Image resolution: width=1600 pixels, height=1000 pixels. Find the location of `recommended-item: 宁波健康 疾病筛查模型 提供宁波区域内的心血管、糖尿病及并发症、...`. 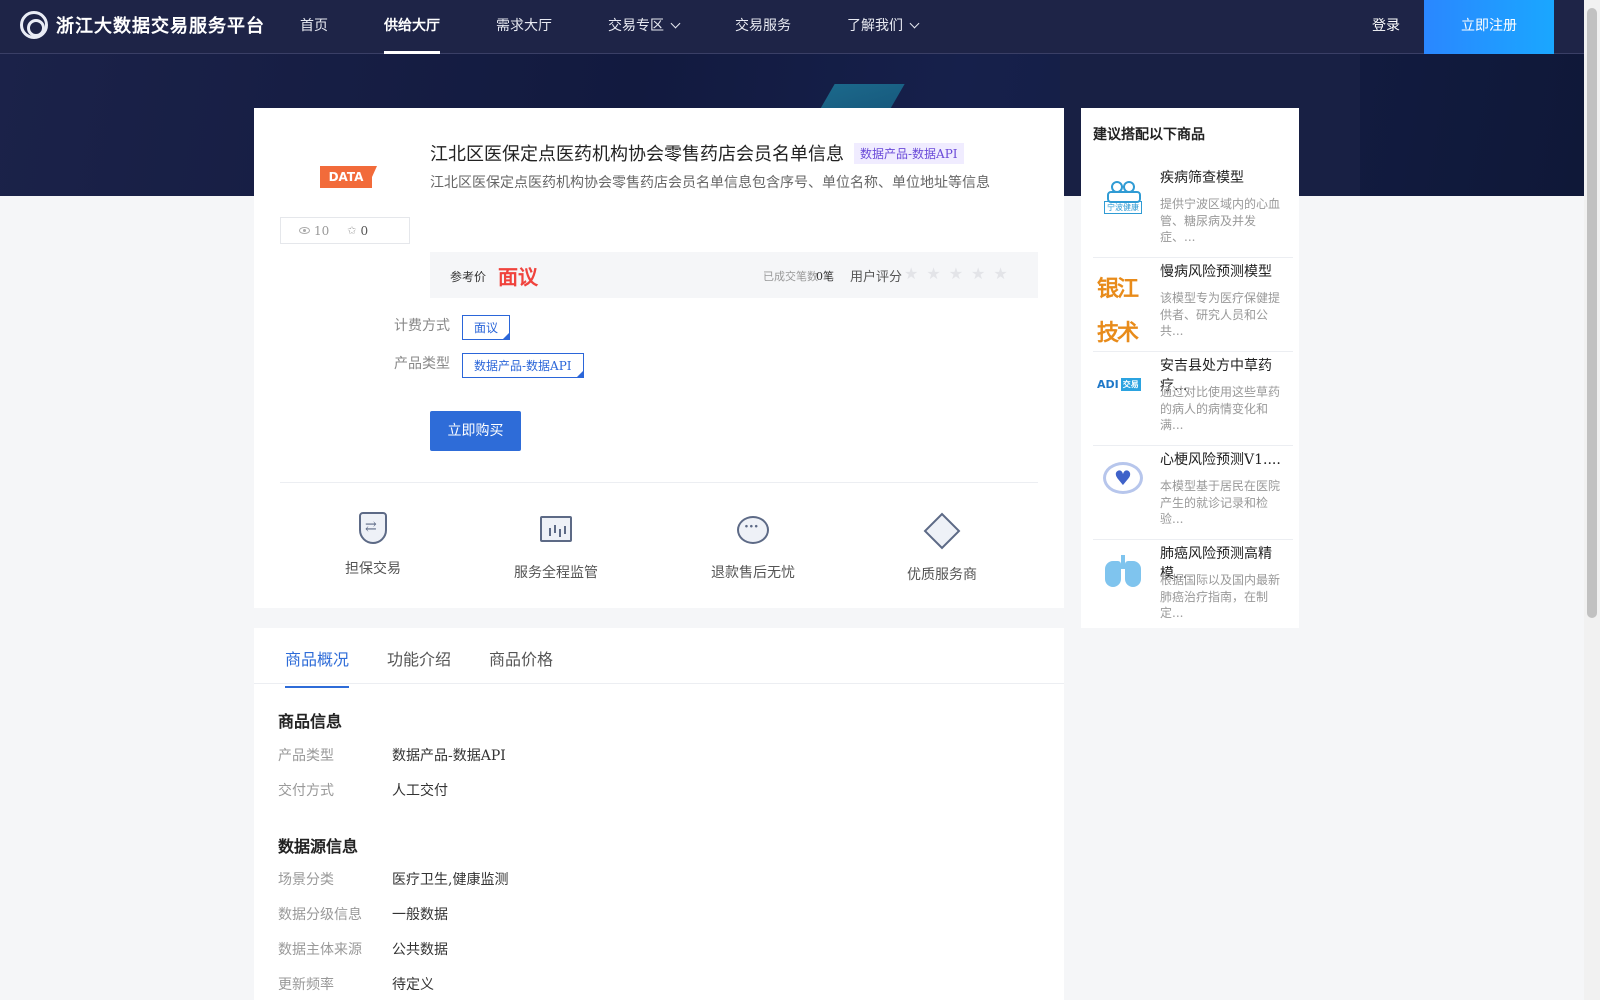

recommended-item: 宁波健康 疾病筛查模型 提供宁波区域内的心血管、糖尿病及并发症、... is located at coordinates (1193, 211).